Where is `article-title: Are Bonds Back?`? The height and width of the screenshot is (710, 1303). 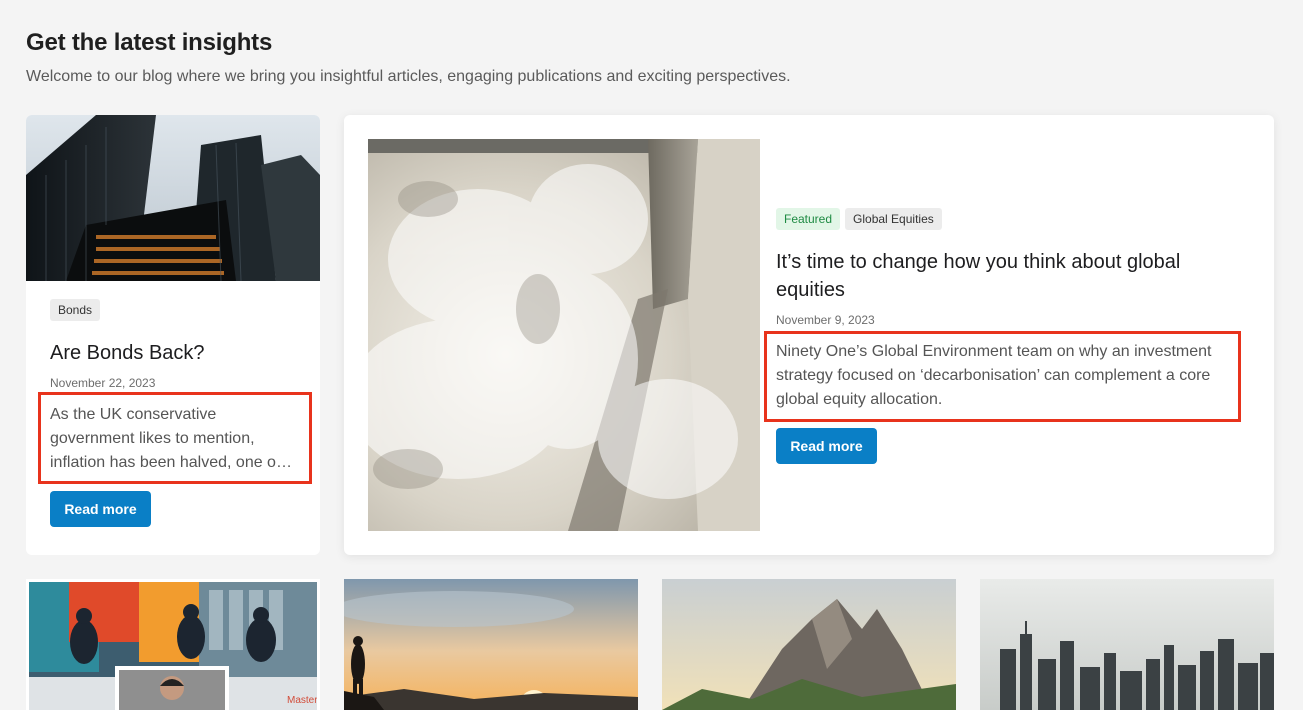
article-title: Are Bonds Back? is located at coordinates (127, 353).